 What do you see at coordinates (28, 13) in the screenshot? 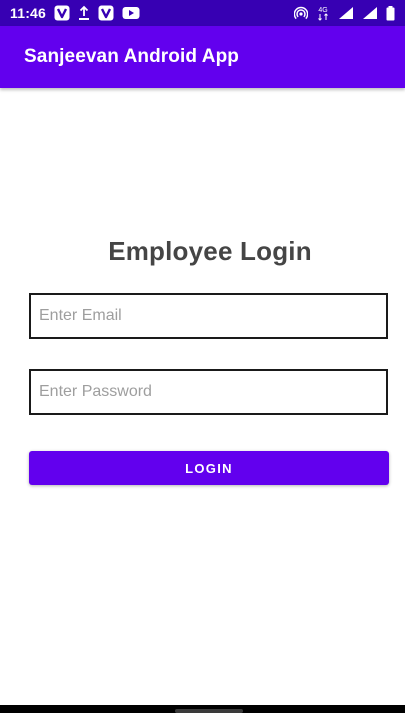
I see `status-time: 11:46` at bounding box center [28, 13].